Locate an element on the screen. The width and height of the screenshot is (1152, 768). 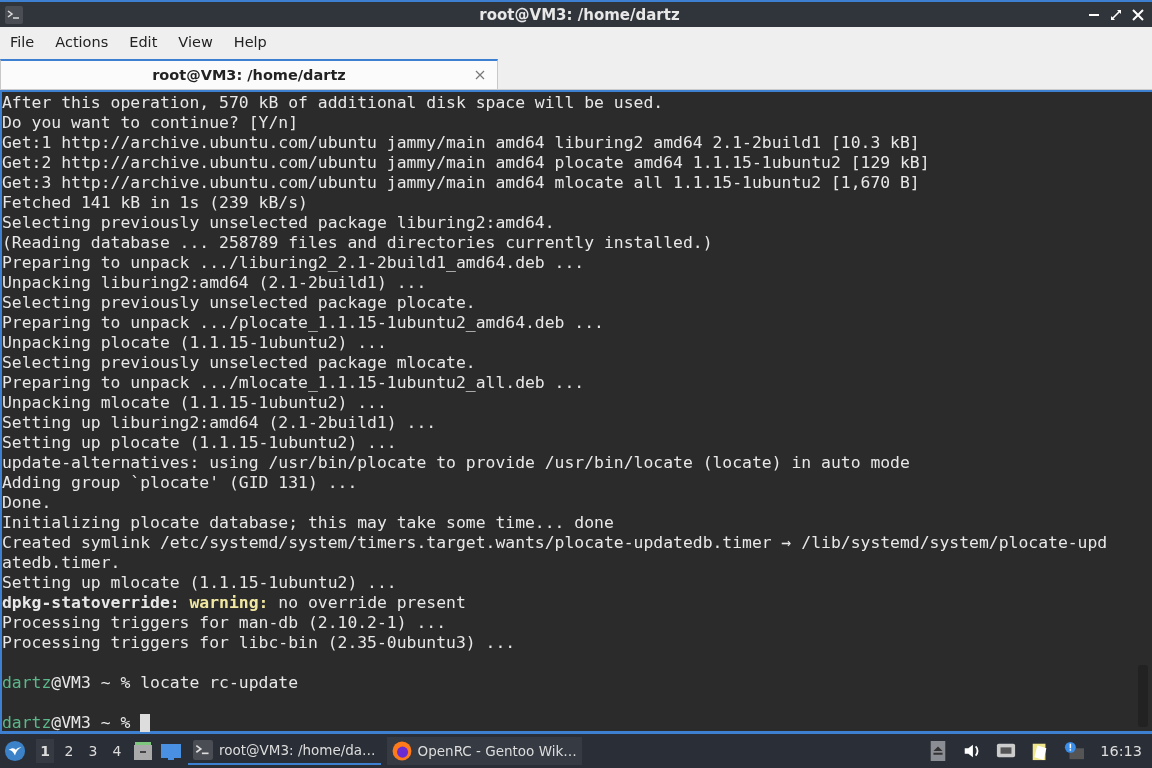
terminal-line: Selecting previously unselected package plocate. is located at coordinates (239, 303).